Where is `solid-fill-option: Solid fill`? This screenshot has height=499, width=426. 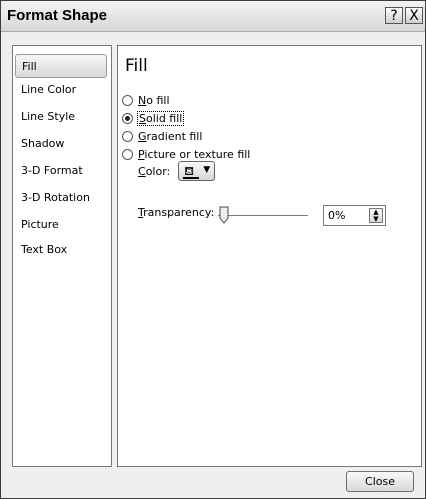 solid-fill-option: Solid fill is located at coordinates (153, 118).